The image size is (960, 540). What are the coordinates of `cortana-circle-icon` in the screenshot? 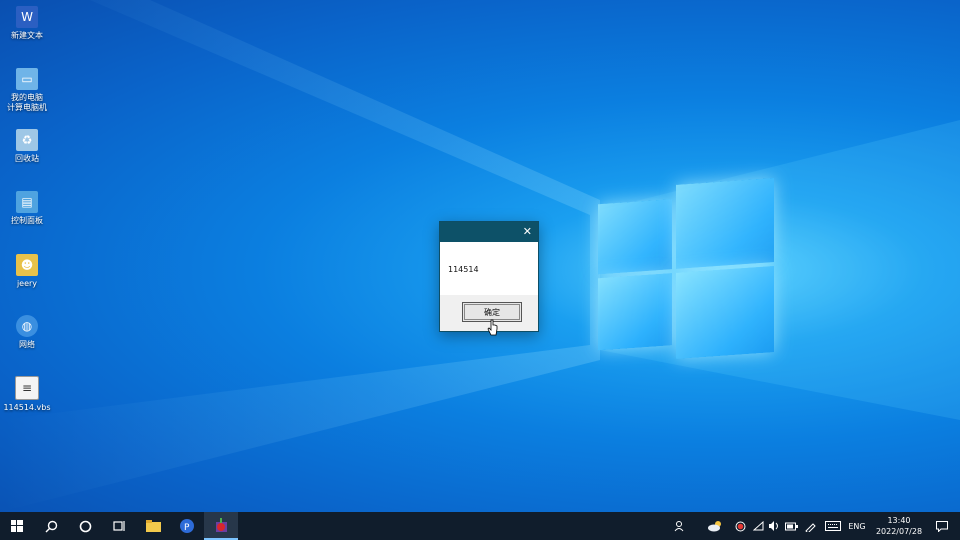 It's located at (85, 526).